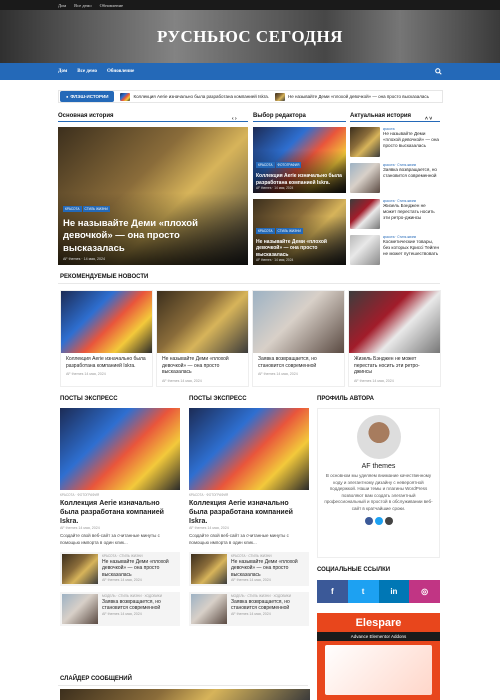 This screenshot has width=500, height=700. What do you see at coordinates (250, 5) in the screenshot?
I see `top-bar: Дом Все демо Обновление` at bounding box center [250, 5].